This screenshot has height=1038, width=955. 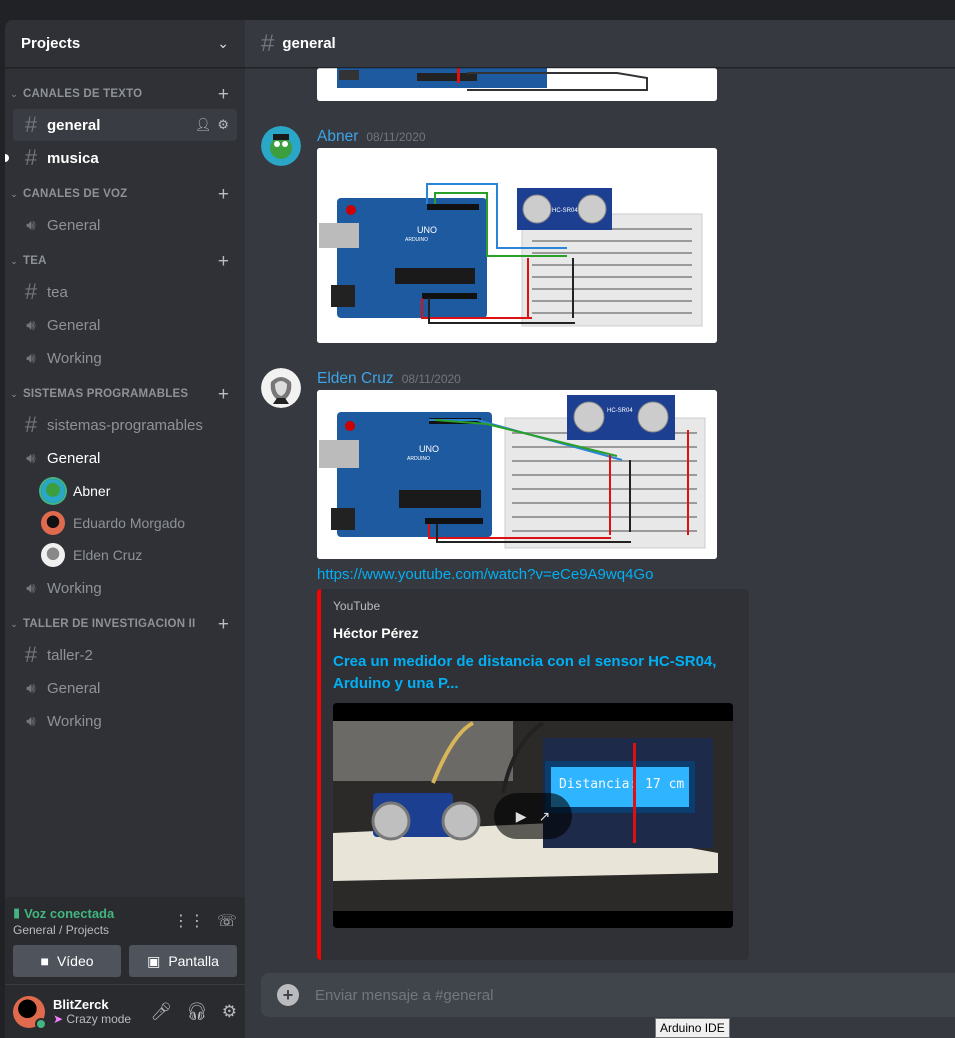 I want to click on text-channel-taller-2: # taller-2, so click(x=125, y=655).